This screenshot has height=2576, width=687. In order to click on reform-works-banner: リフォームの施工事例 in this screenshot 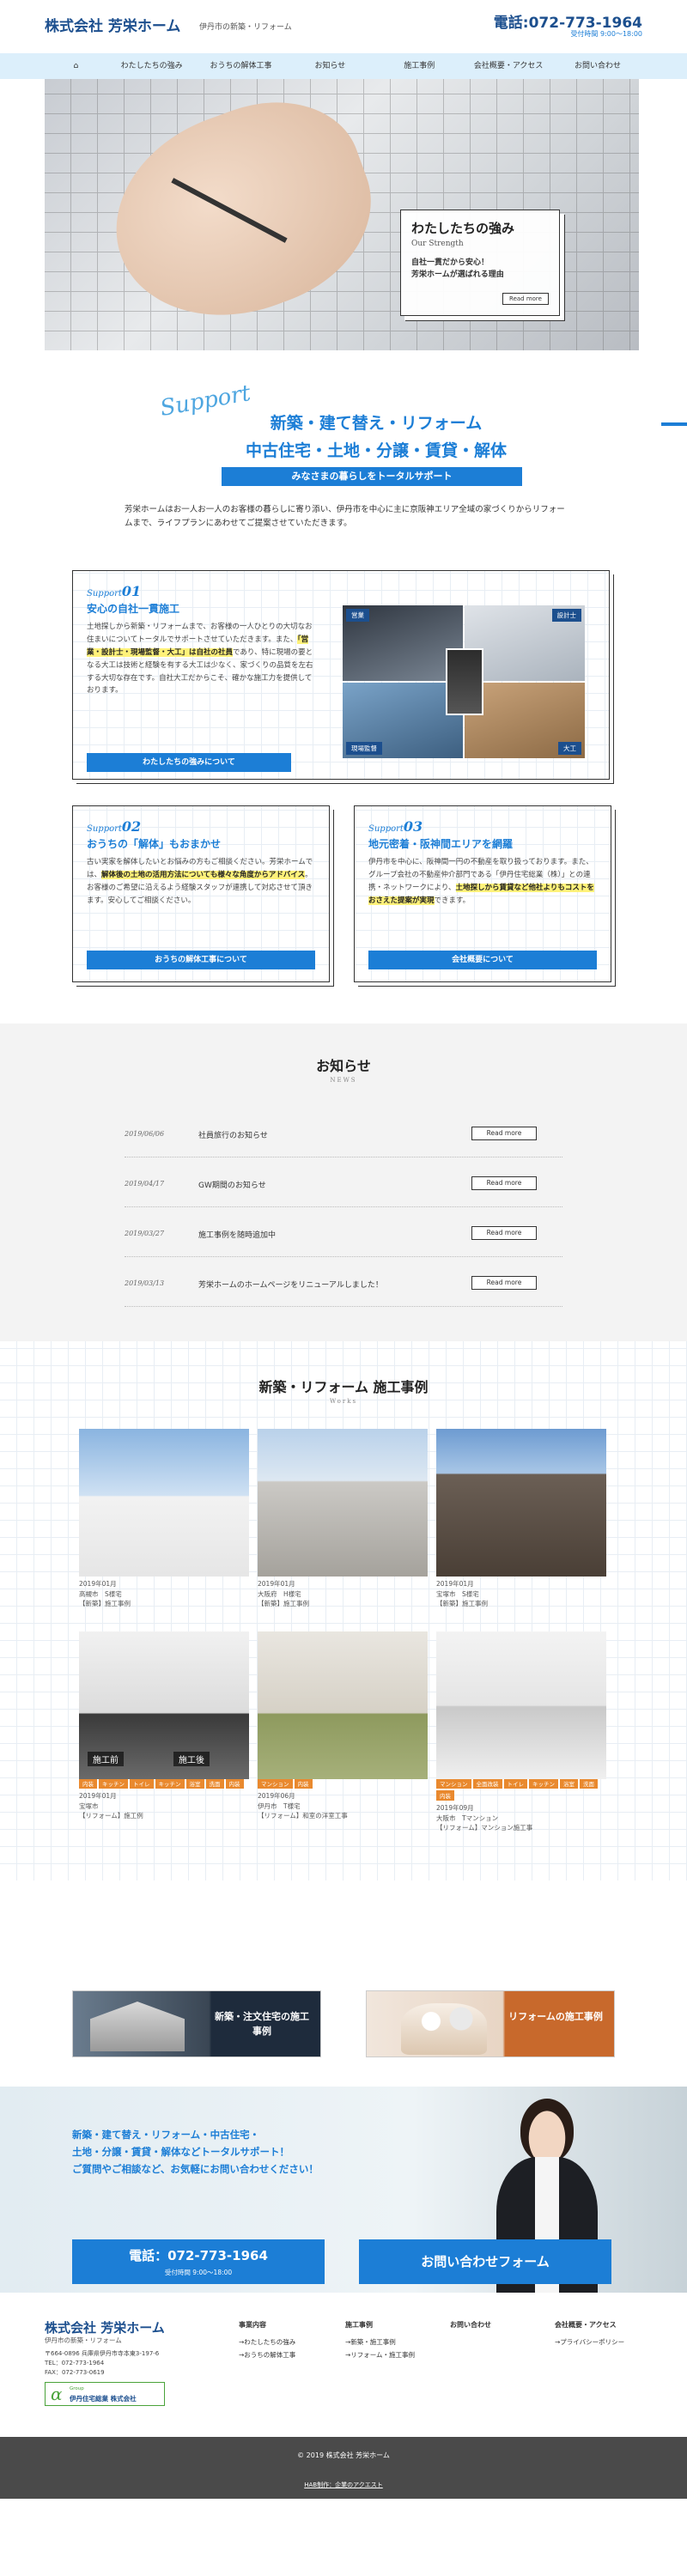, I will do `click(490, 2024)`.